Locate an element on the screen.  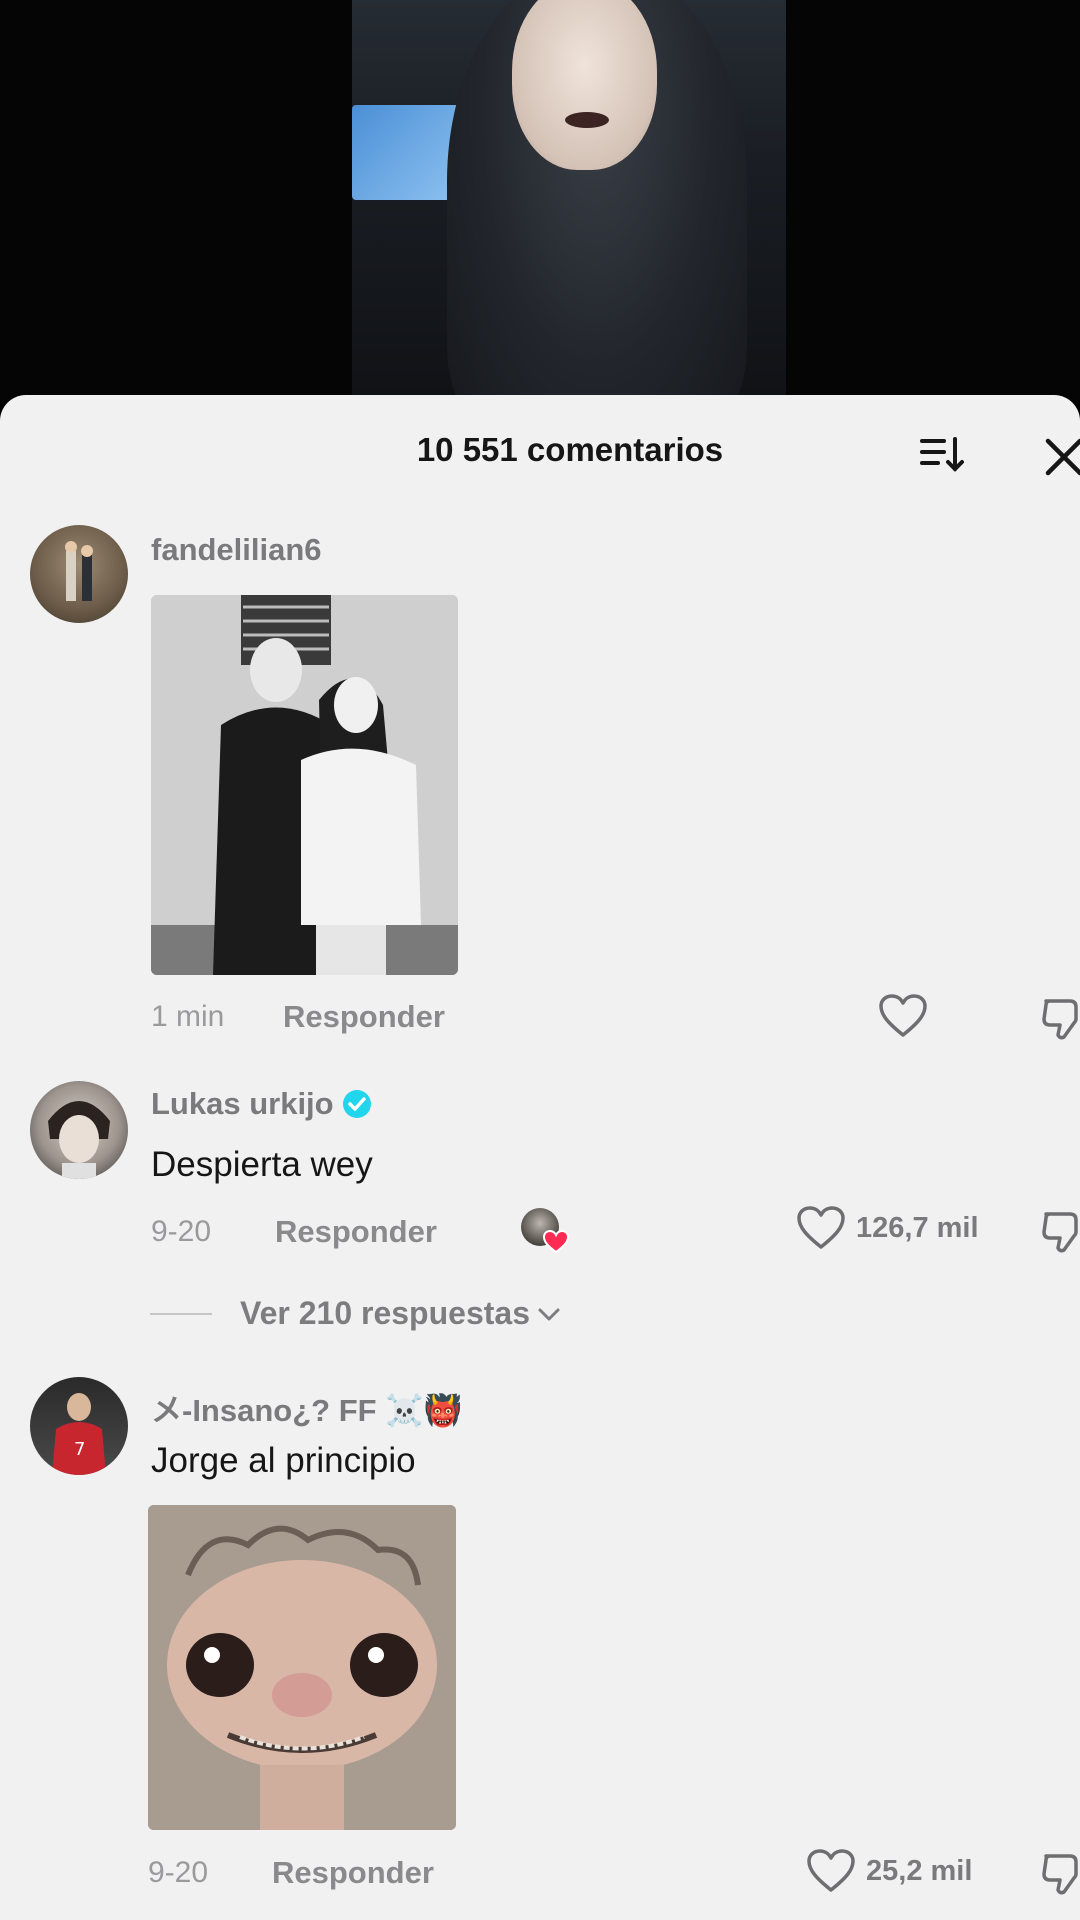
avatar: 7 is located at coordinates (79, 1426).